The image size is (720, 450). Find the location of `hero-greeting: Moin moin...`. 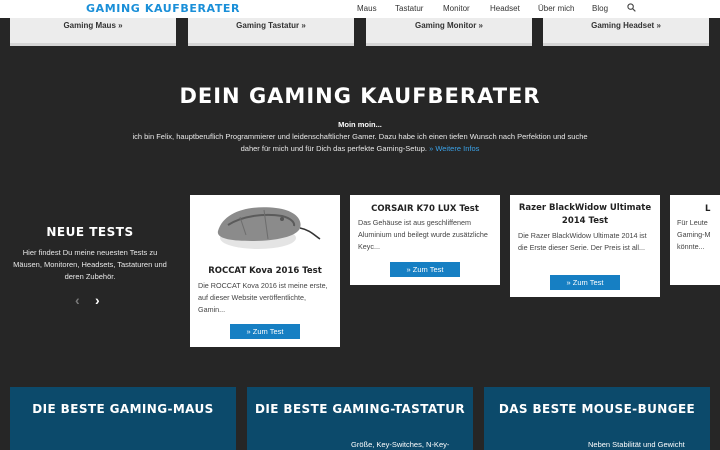

hero-greeting: Moin moin... is located at coordinates (360, 124).